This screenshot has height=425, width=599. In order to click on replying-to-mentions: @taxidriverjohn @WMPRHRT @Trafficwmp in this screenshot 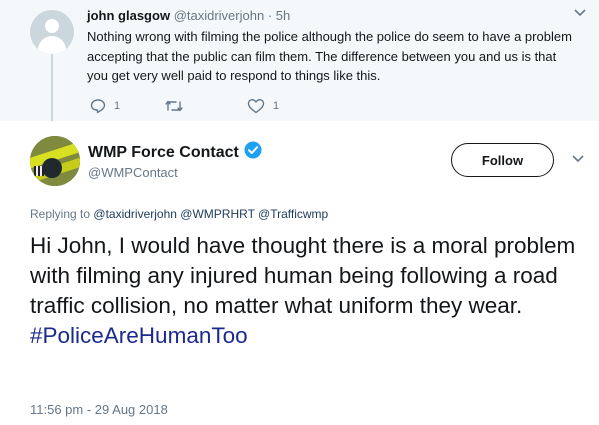, I will do `click(210, 214)`.